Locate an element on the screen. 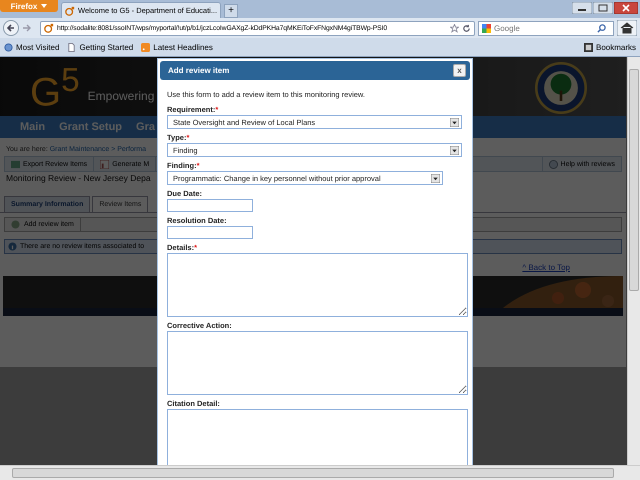 This screenshot has height=480, width=640. reload-icon is located at coordinates (466, 28).